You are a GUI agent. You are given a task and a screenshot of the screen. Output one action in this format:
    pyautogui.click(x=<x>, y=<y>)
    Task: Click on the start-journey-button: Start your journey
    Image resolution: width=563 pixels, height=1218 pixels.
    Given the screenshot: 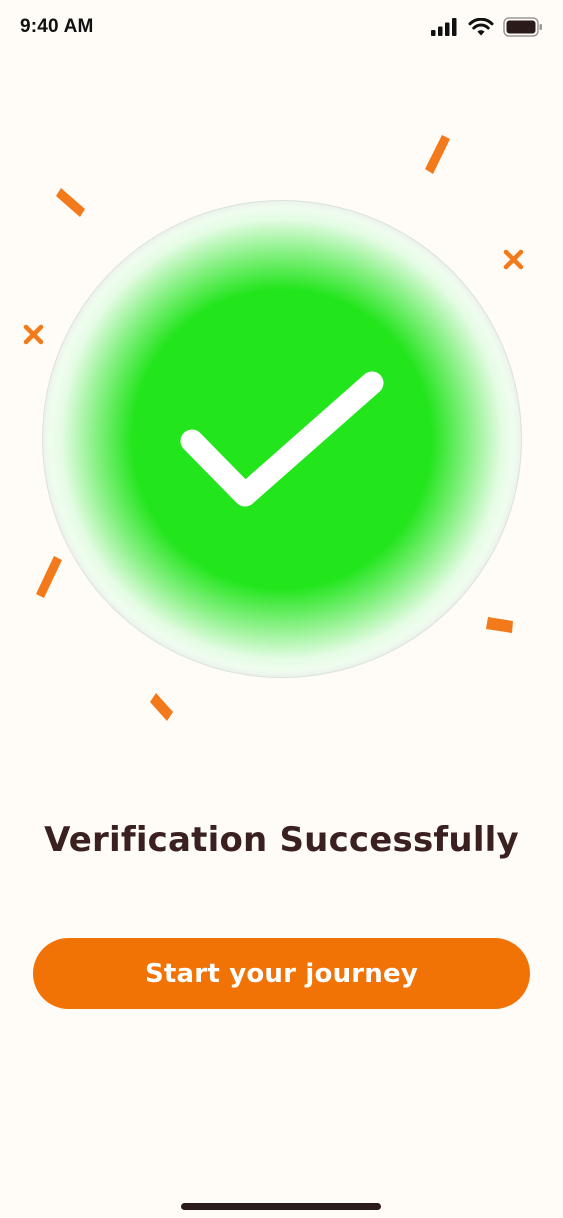 What is the action you would take?
    pyautogui.click(x=281, y=973)
    